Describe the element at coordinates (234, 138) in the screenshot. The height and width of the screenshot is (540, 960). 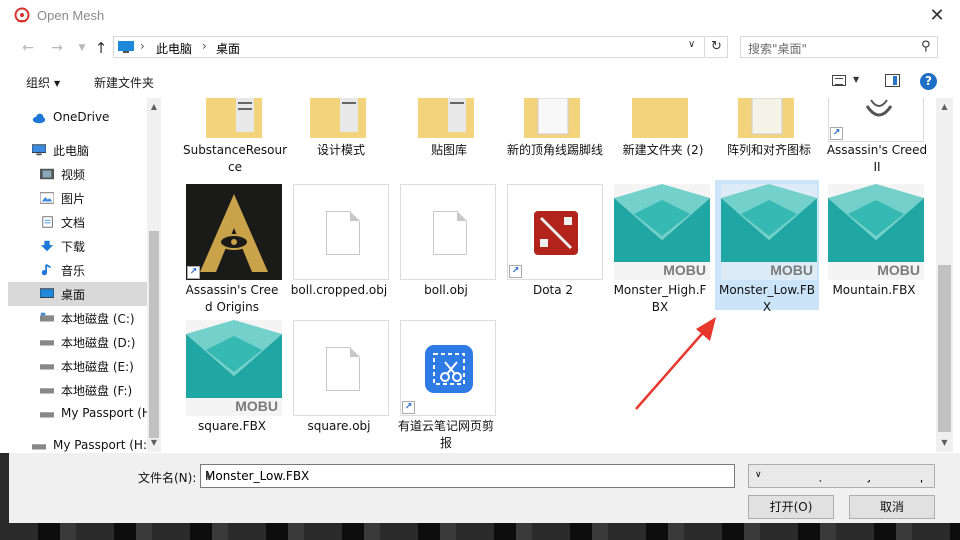
I see `folder-item: SubstanceResource` at that location.